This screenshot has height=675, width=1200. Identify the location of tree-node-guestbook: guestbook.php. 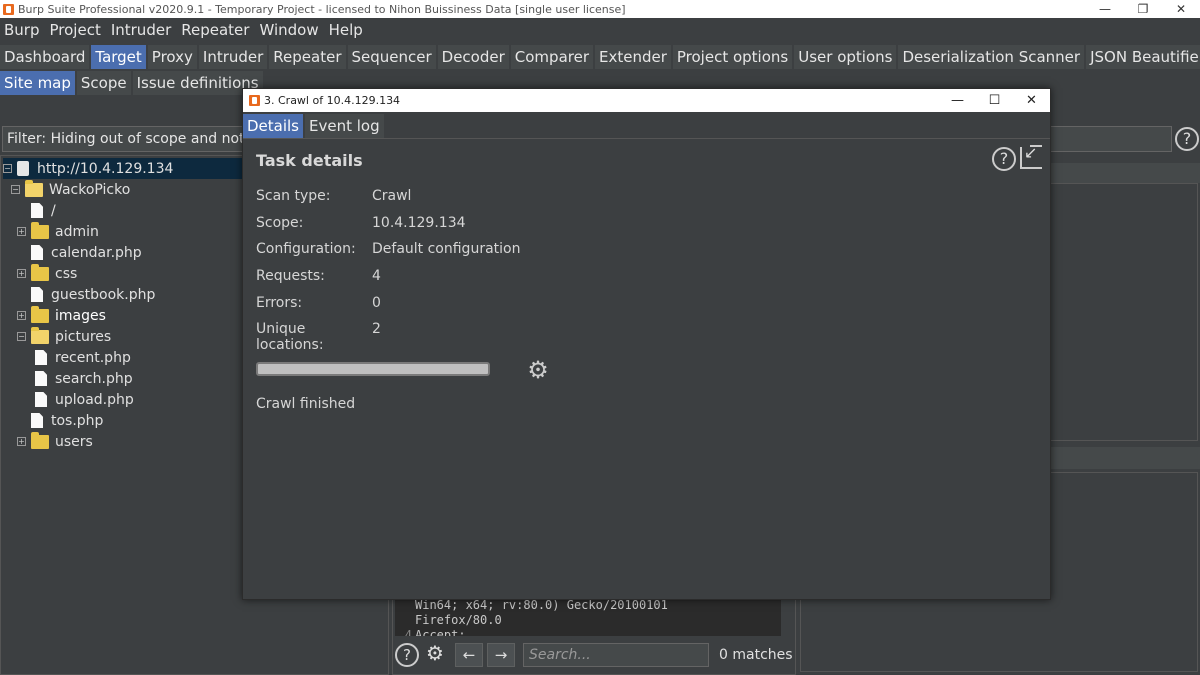
(86, 294).